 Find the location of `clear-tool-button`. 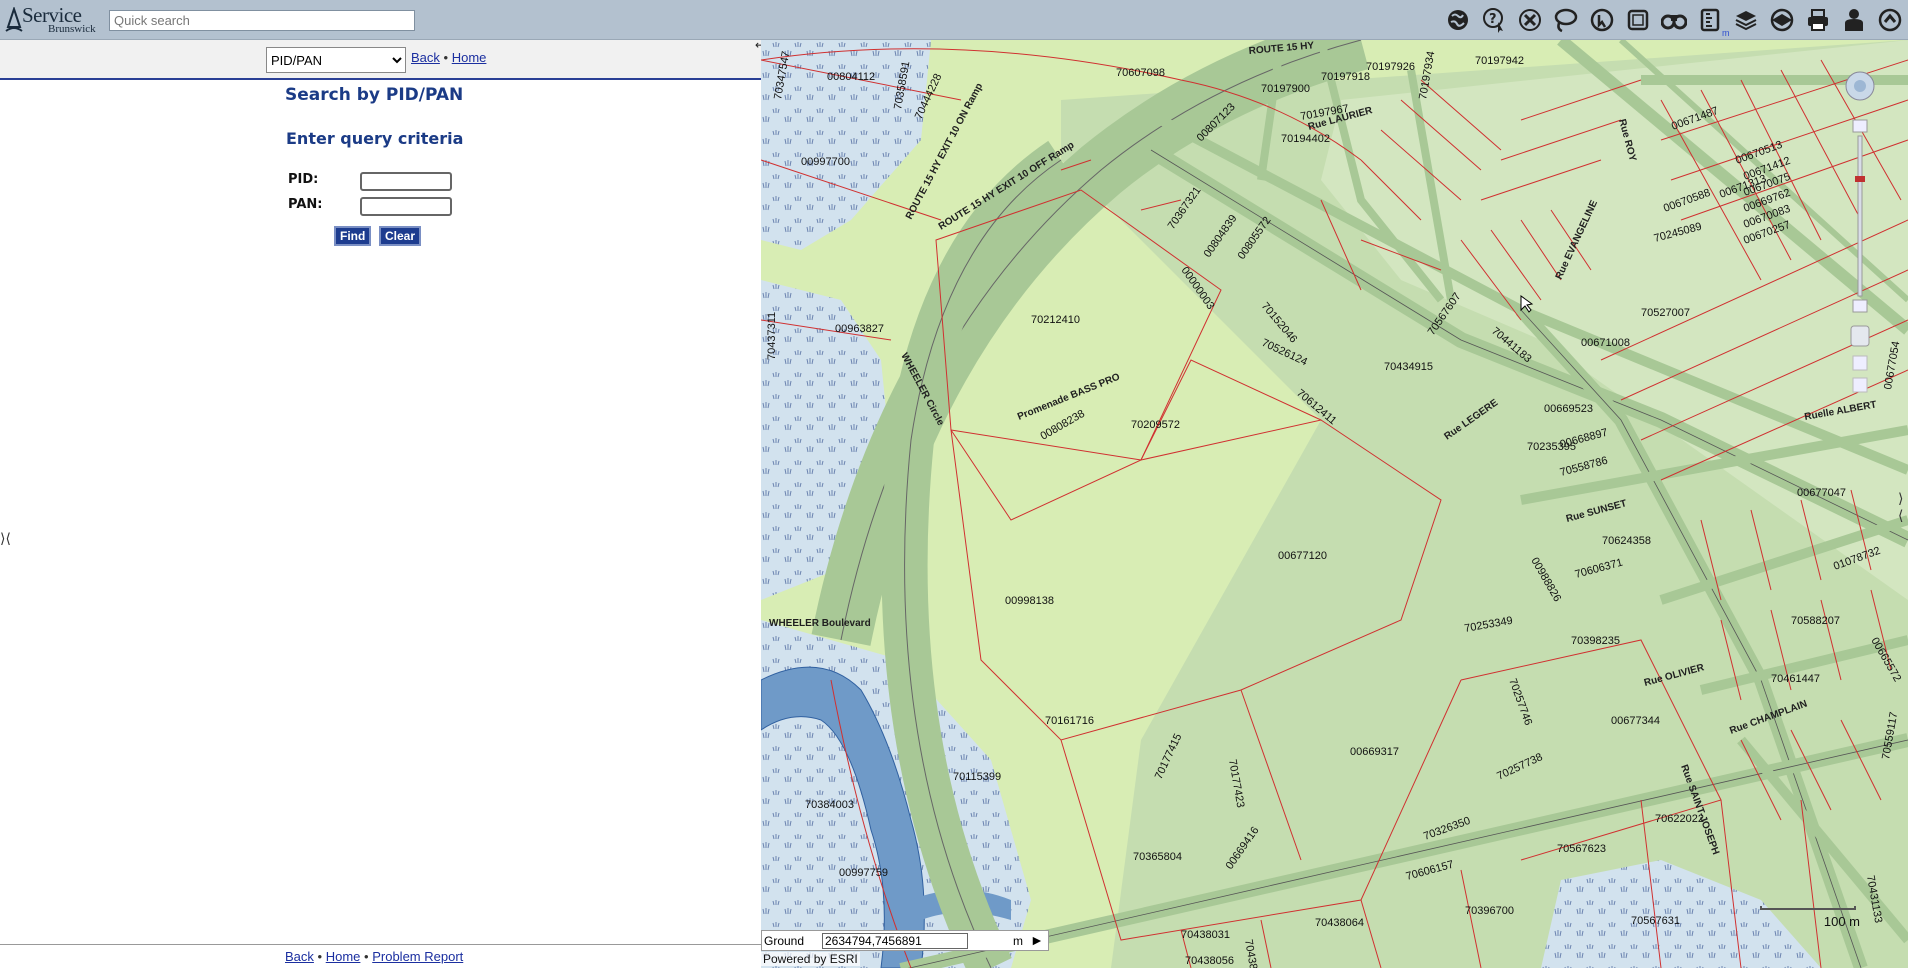

clear-tool-button is located at coordinates (1530, 20).